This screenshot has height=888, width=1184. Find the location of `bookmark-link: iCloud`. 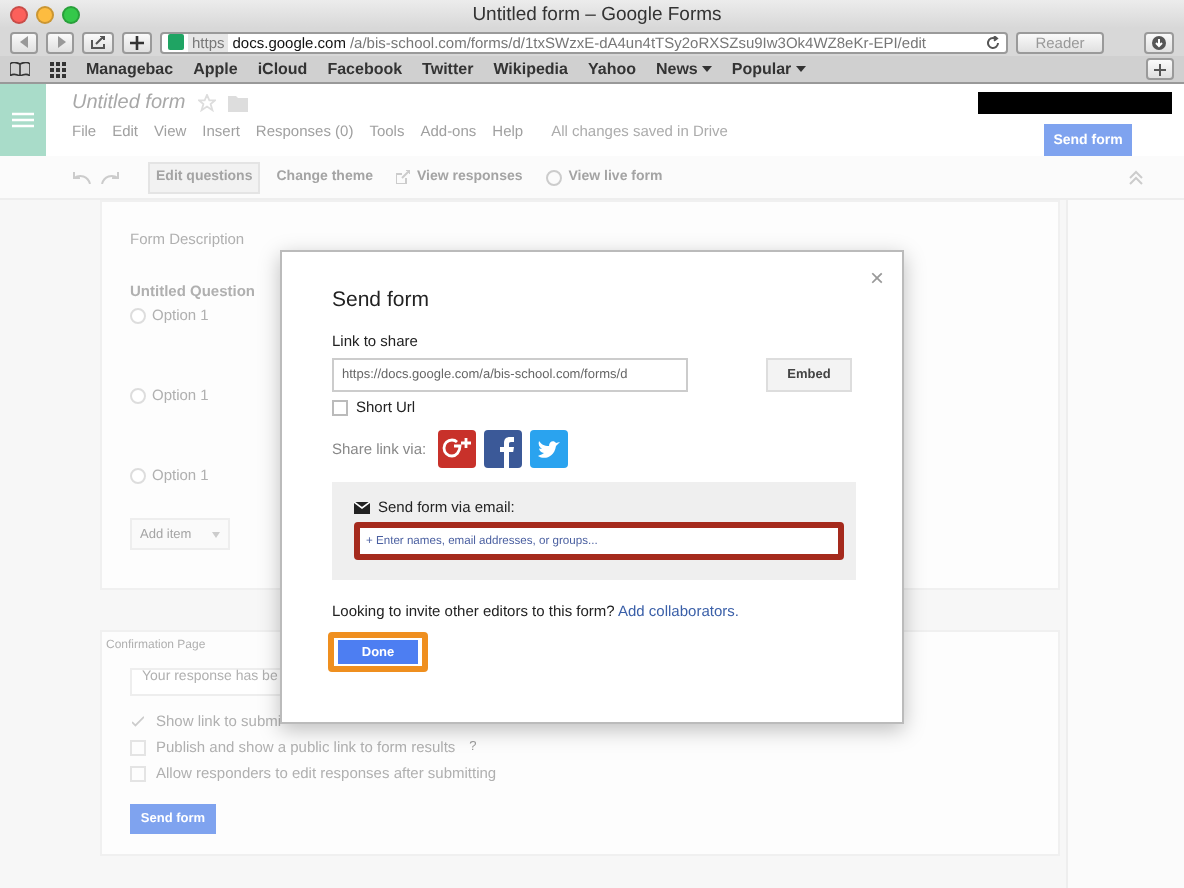

bookmark-link: iCloud is located at coordinates (282, 69).